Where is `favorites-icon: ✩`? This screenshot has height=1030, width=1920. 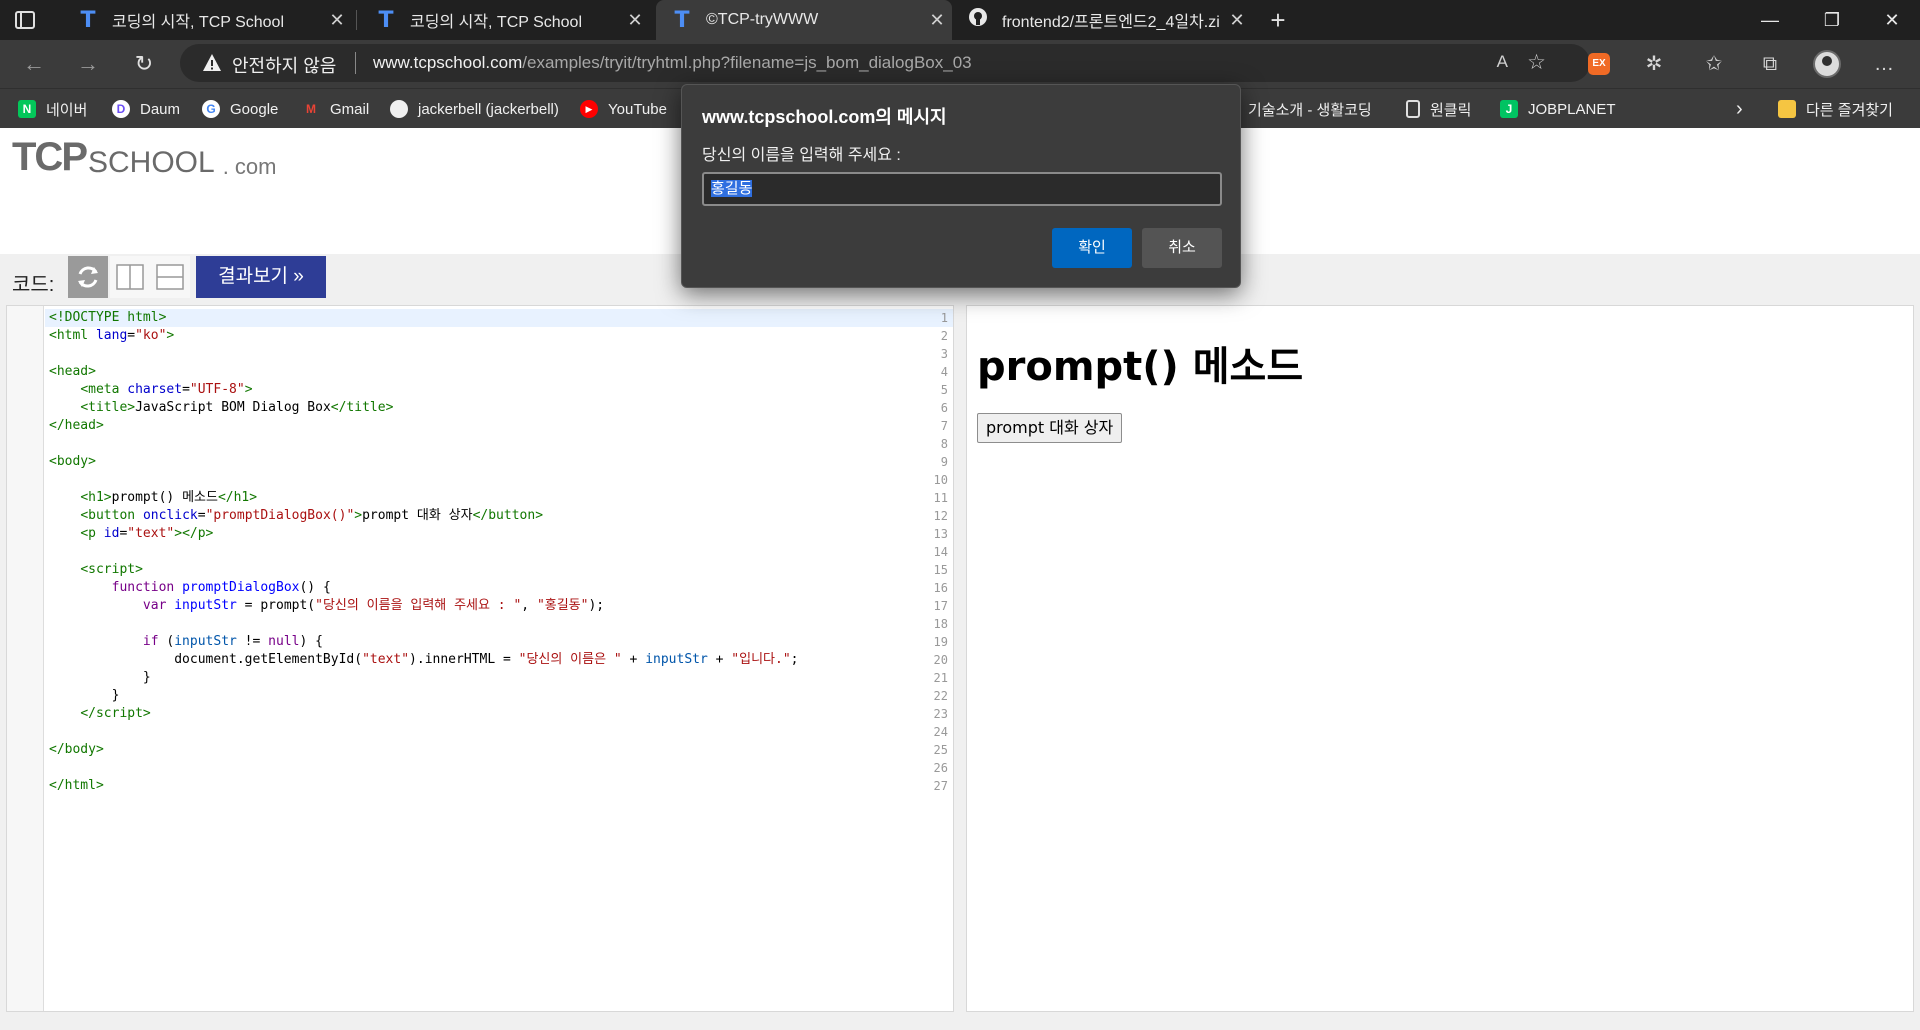 favorites-icon: ✩ is located at coordinates (1714, 64).